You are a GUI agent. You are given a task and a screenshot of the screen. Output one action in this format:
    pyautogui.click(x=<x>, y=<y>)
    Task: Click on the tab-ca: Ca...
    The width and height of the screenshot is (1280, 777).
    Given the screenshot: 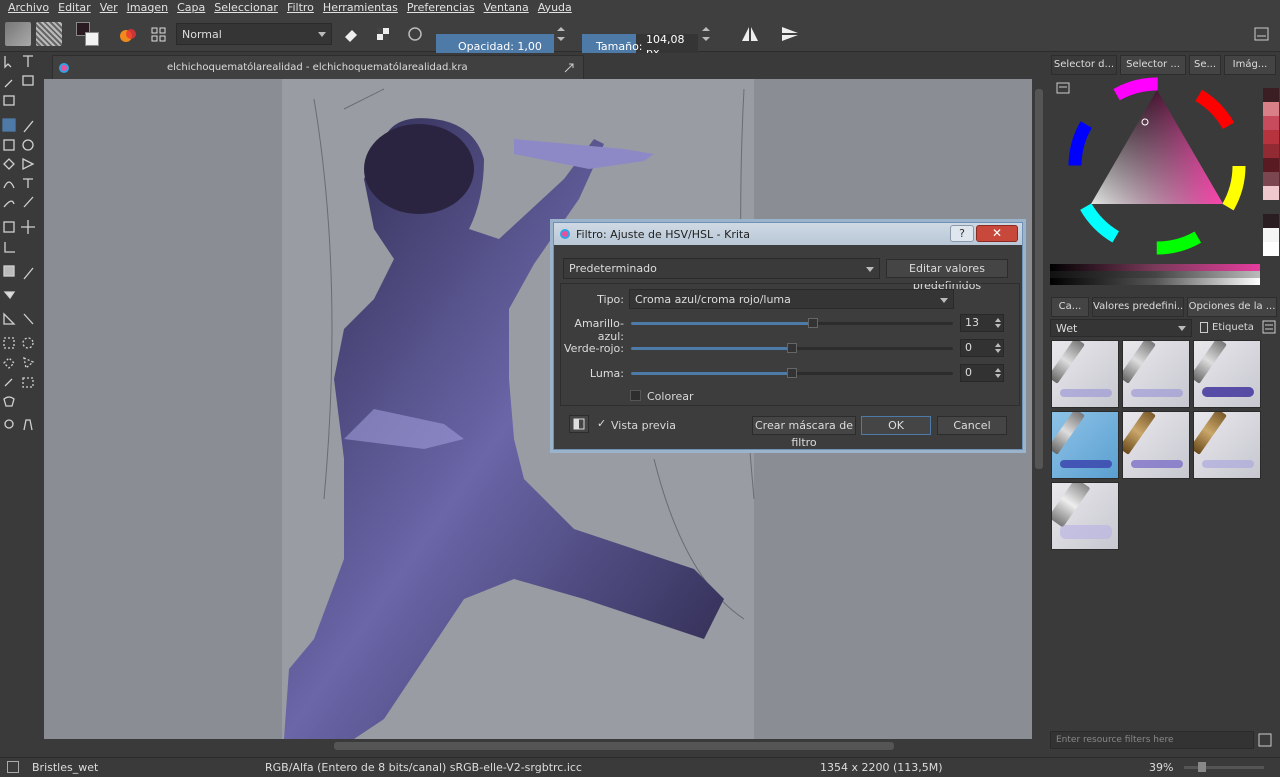 What is the action you would take?
    pyautogui.click(x=1070, y=307)
    